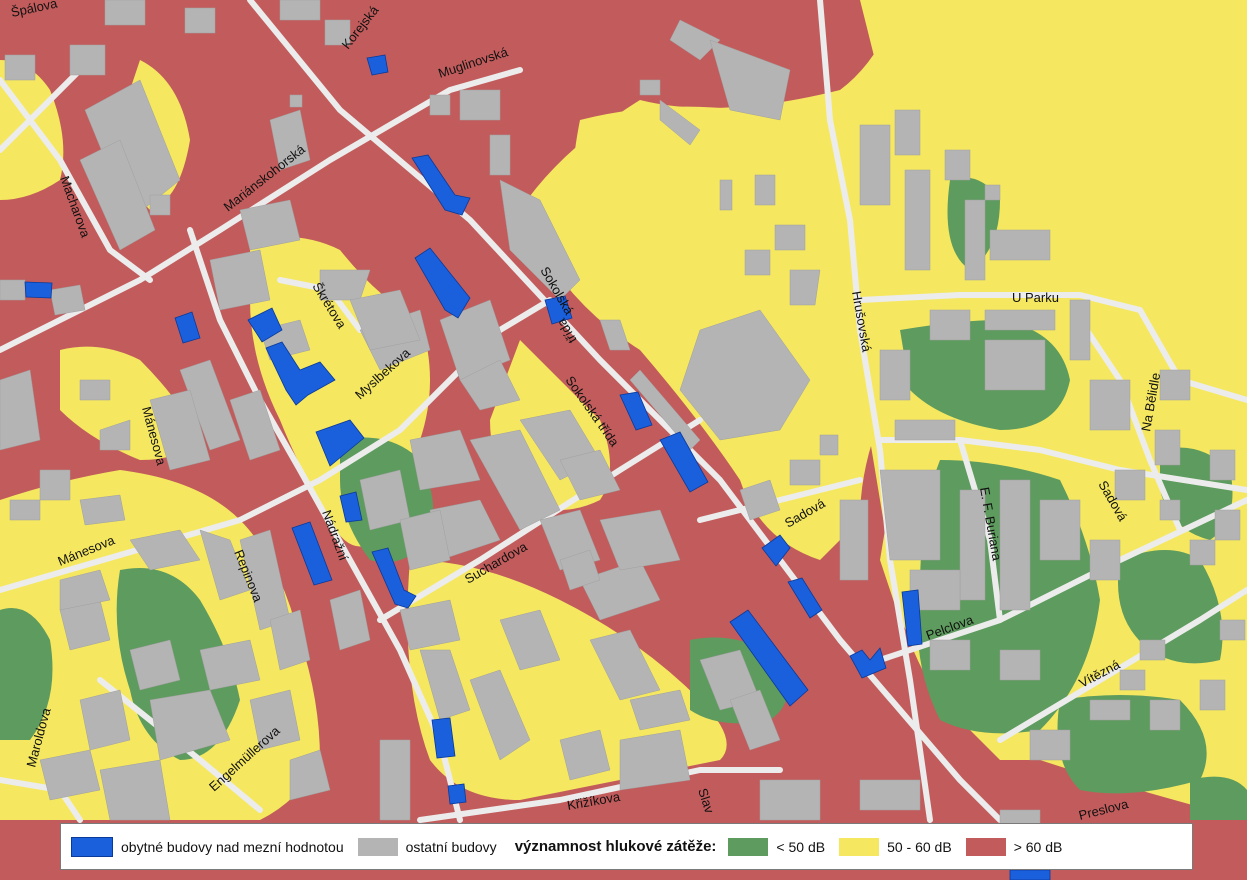 The image size is (1247, 880). I want to click on legend-item-medium: 50 - 60 dB, so click(895, 846).